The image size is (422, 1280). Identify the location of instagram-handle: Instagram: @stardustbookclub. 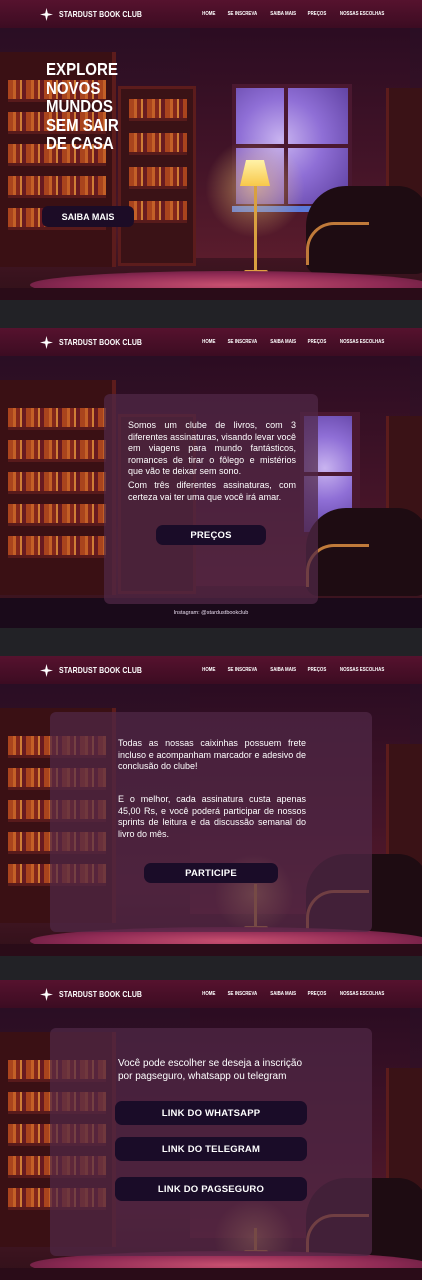
(211, 613).